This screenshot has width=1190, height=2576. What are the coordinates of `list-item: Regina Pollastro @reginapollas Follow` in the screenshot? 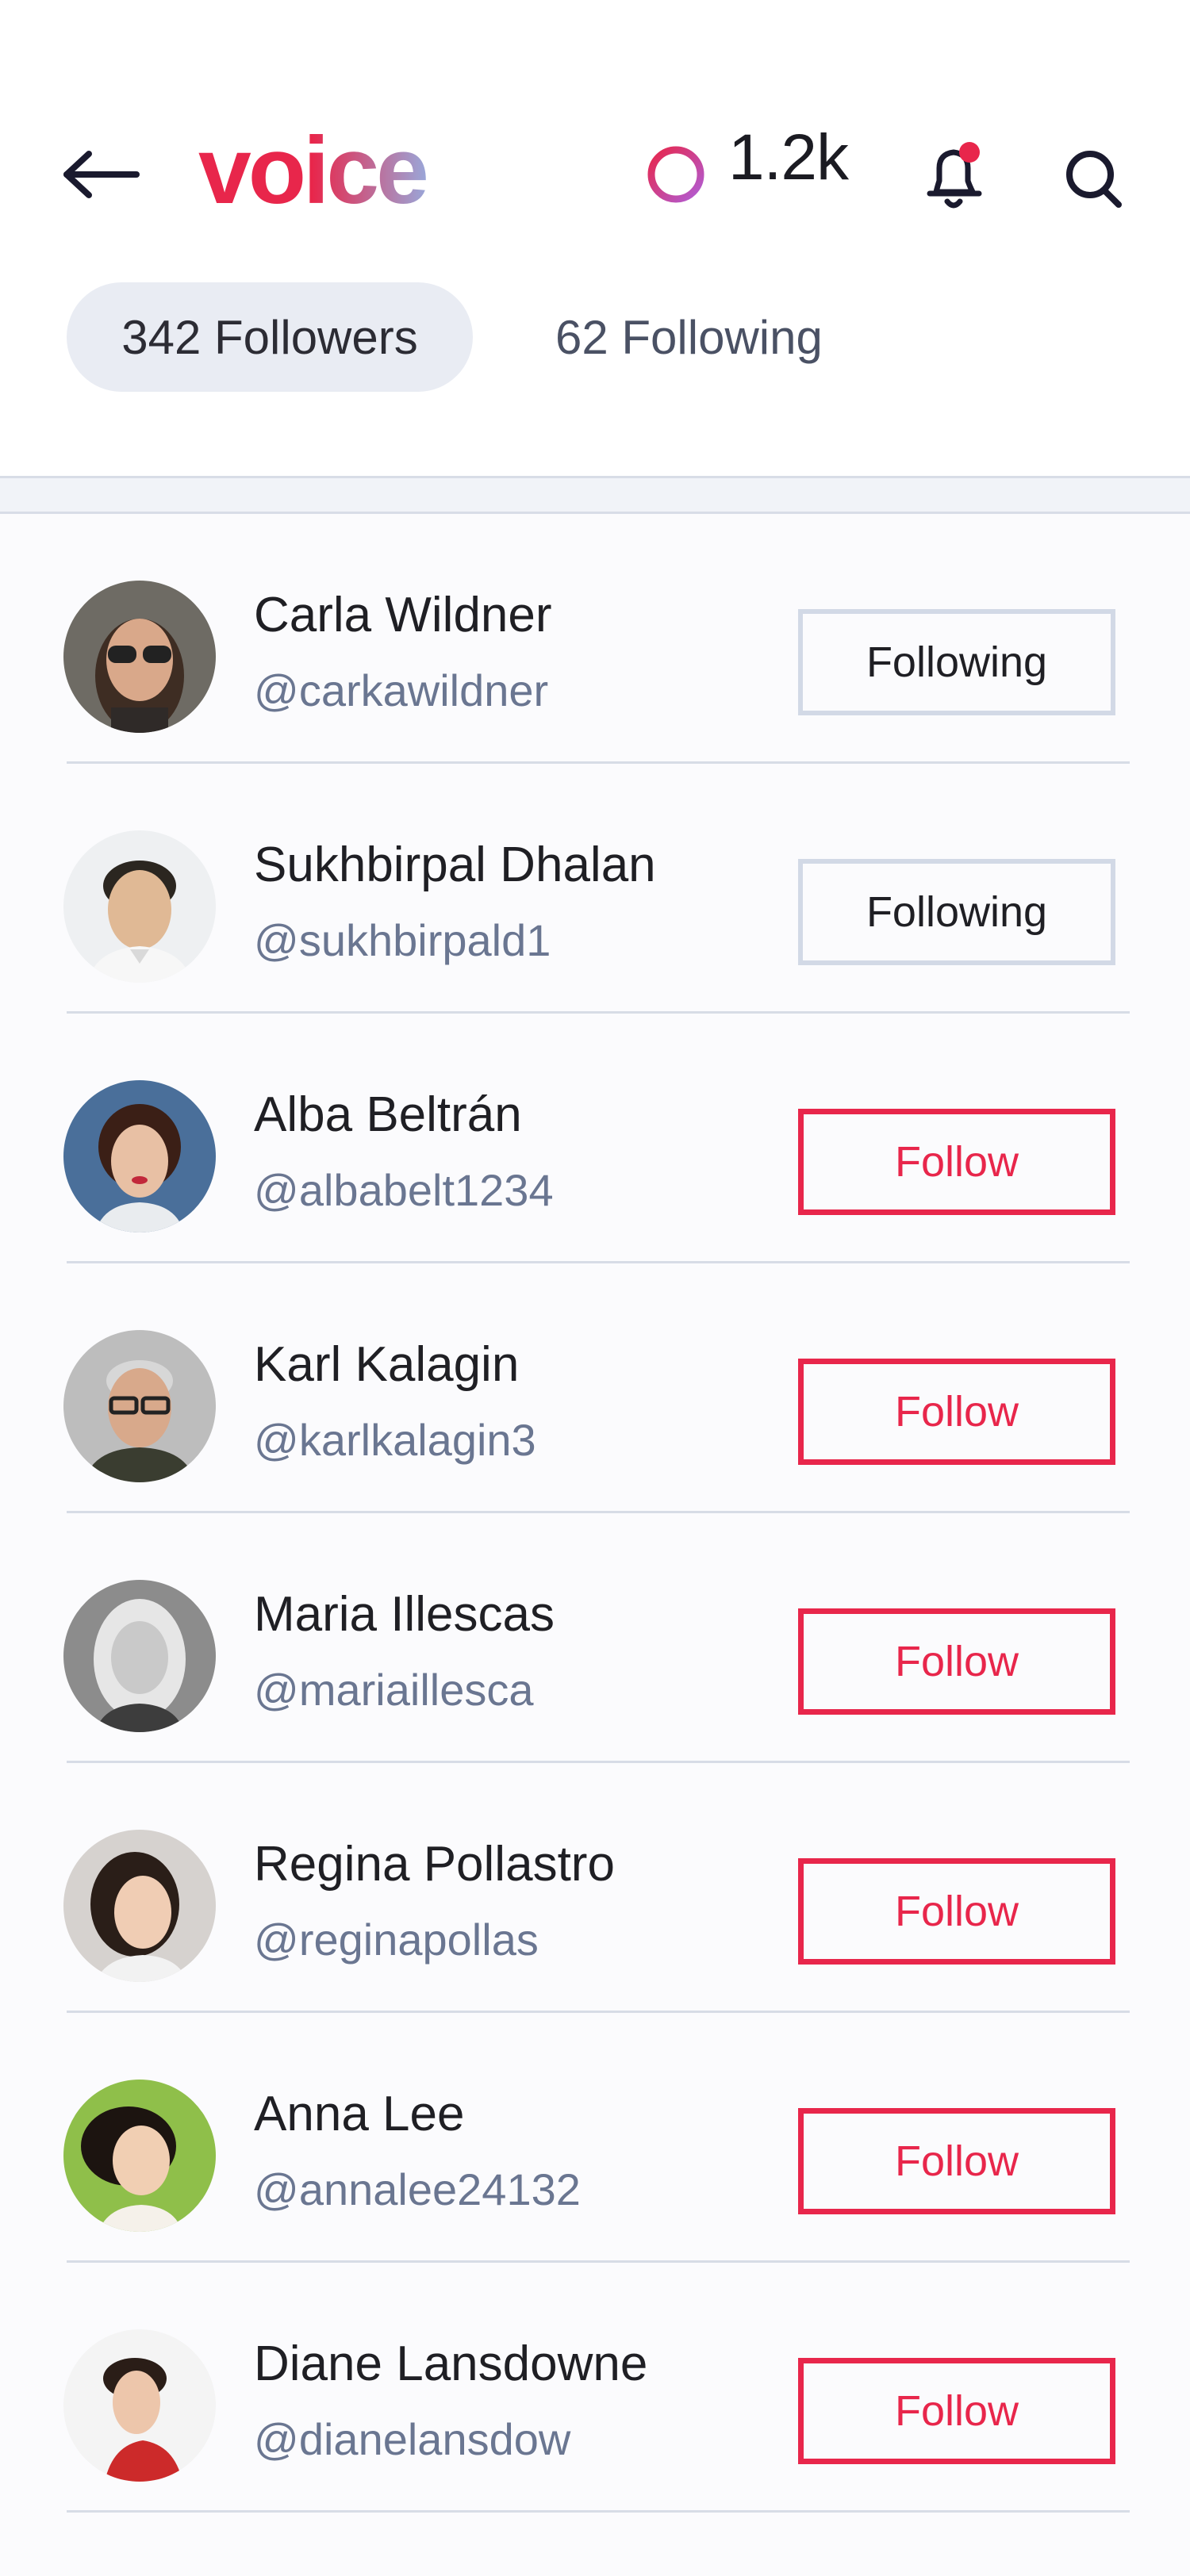 It's located at (595, 1888).